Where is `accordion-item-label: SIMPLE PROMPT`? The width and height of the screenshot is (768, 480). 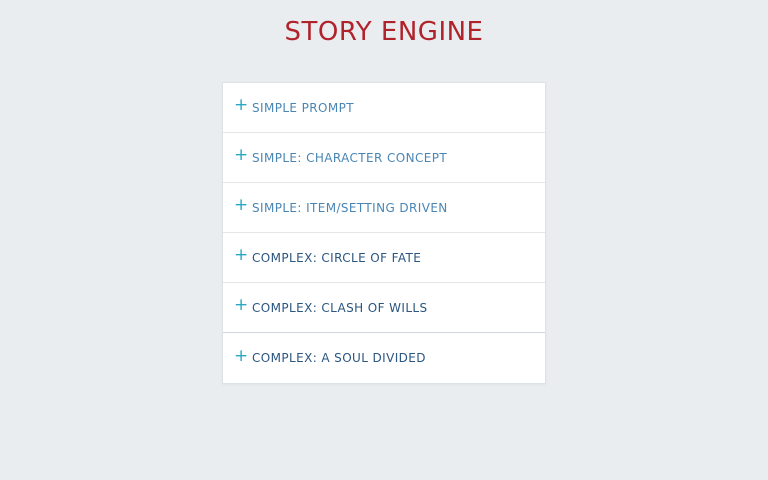 accordion-item-label: SIMPLE PROMPT is located at coordinates (303, 107).